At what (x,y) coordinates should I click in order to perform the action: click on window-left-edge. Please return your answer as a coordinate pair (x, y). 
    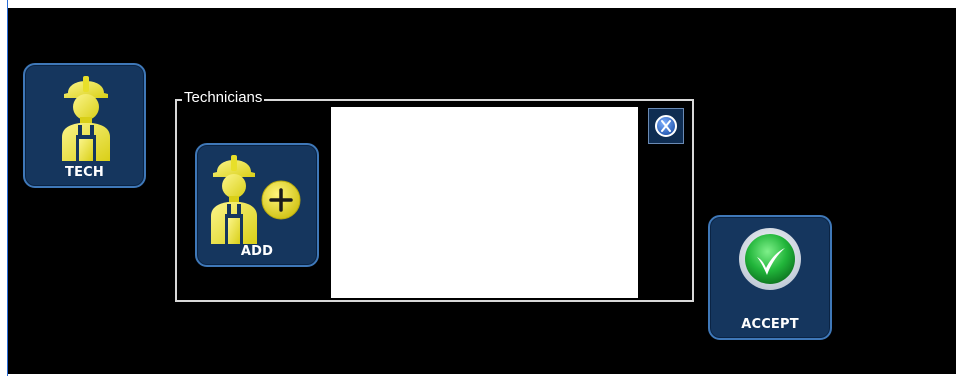
    Looking at the image, I should click on (4, 188).